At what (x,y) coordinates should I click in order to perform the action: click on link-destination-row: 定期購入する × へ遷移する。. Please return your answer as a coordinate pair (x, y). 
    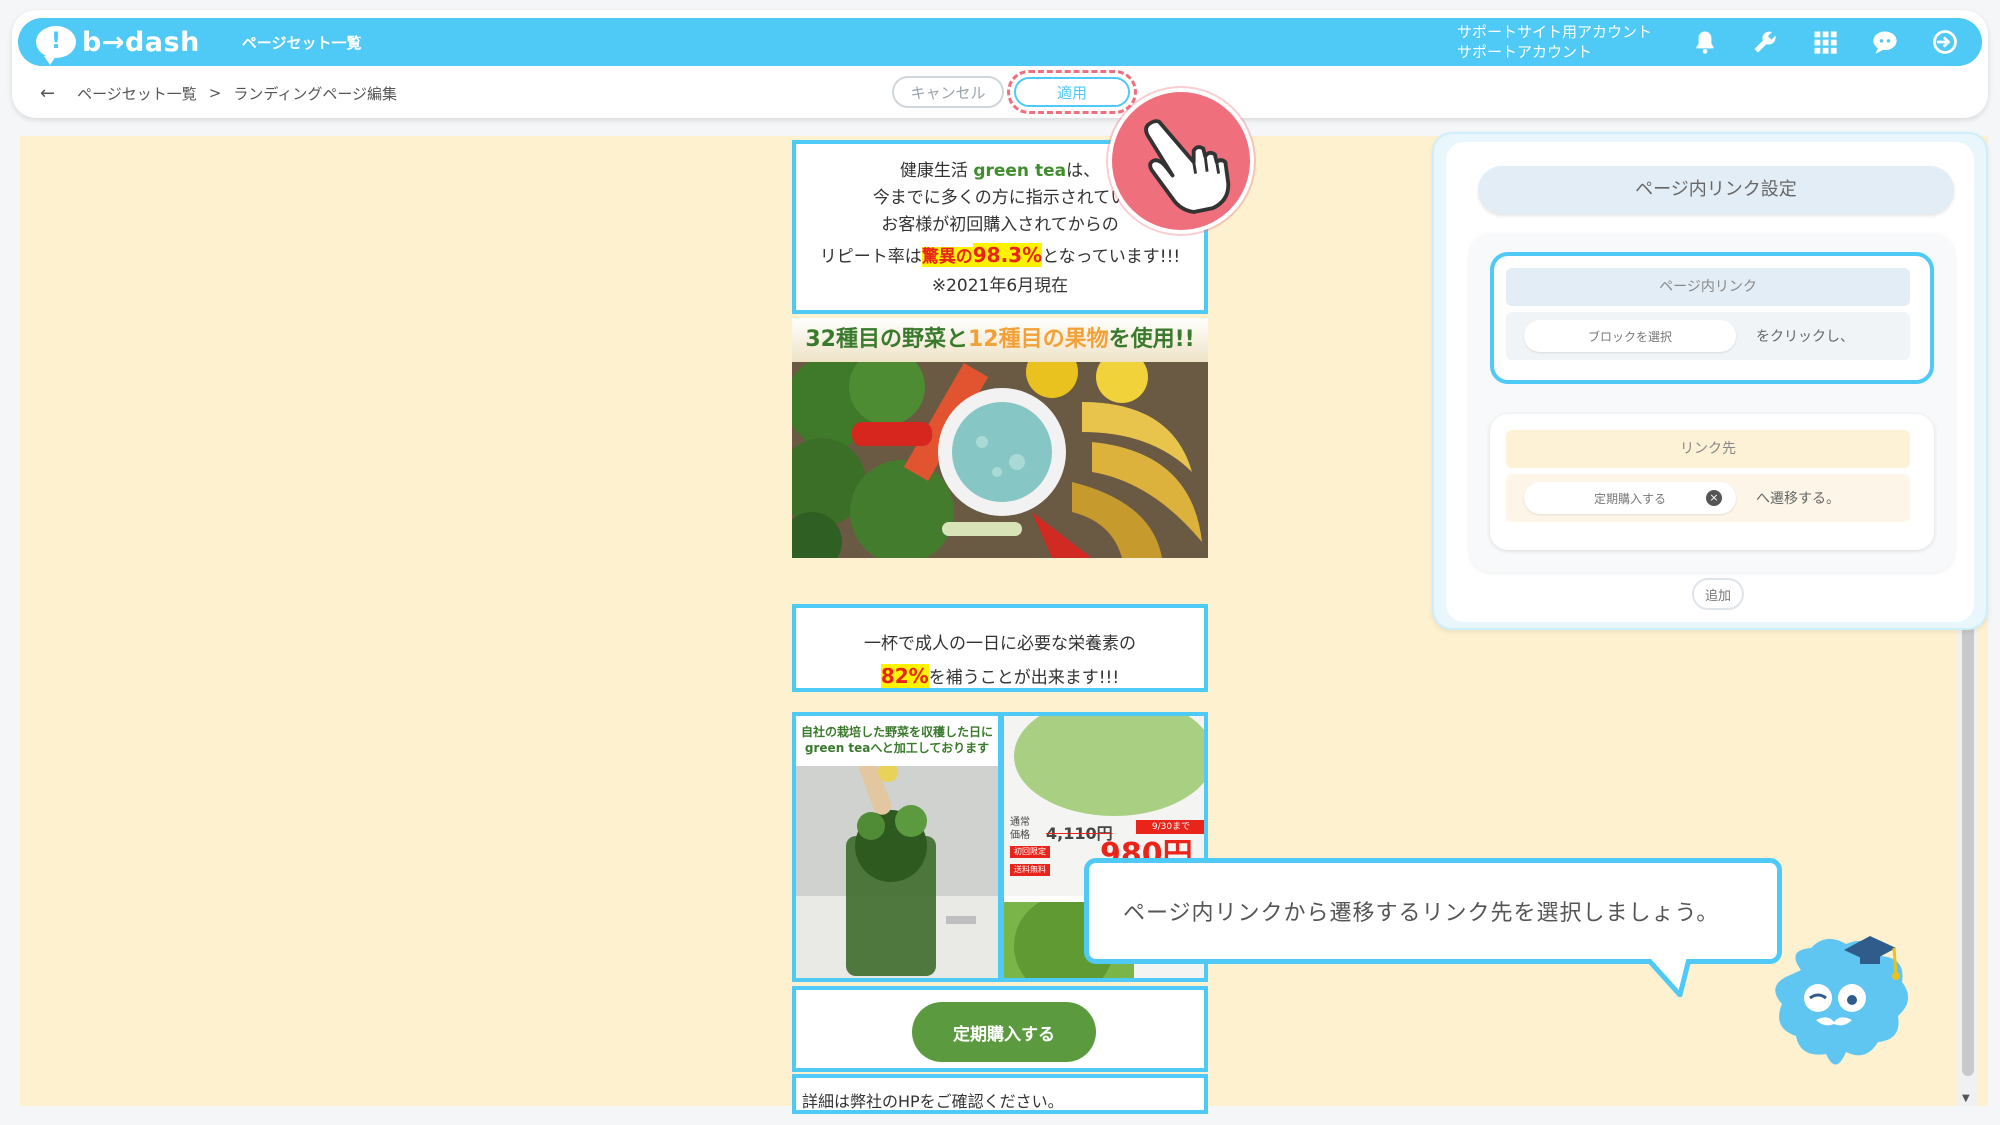
    Looking at the image, I should click on (1708, 498).